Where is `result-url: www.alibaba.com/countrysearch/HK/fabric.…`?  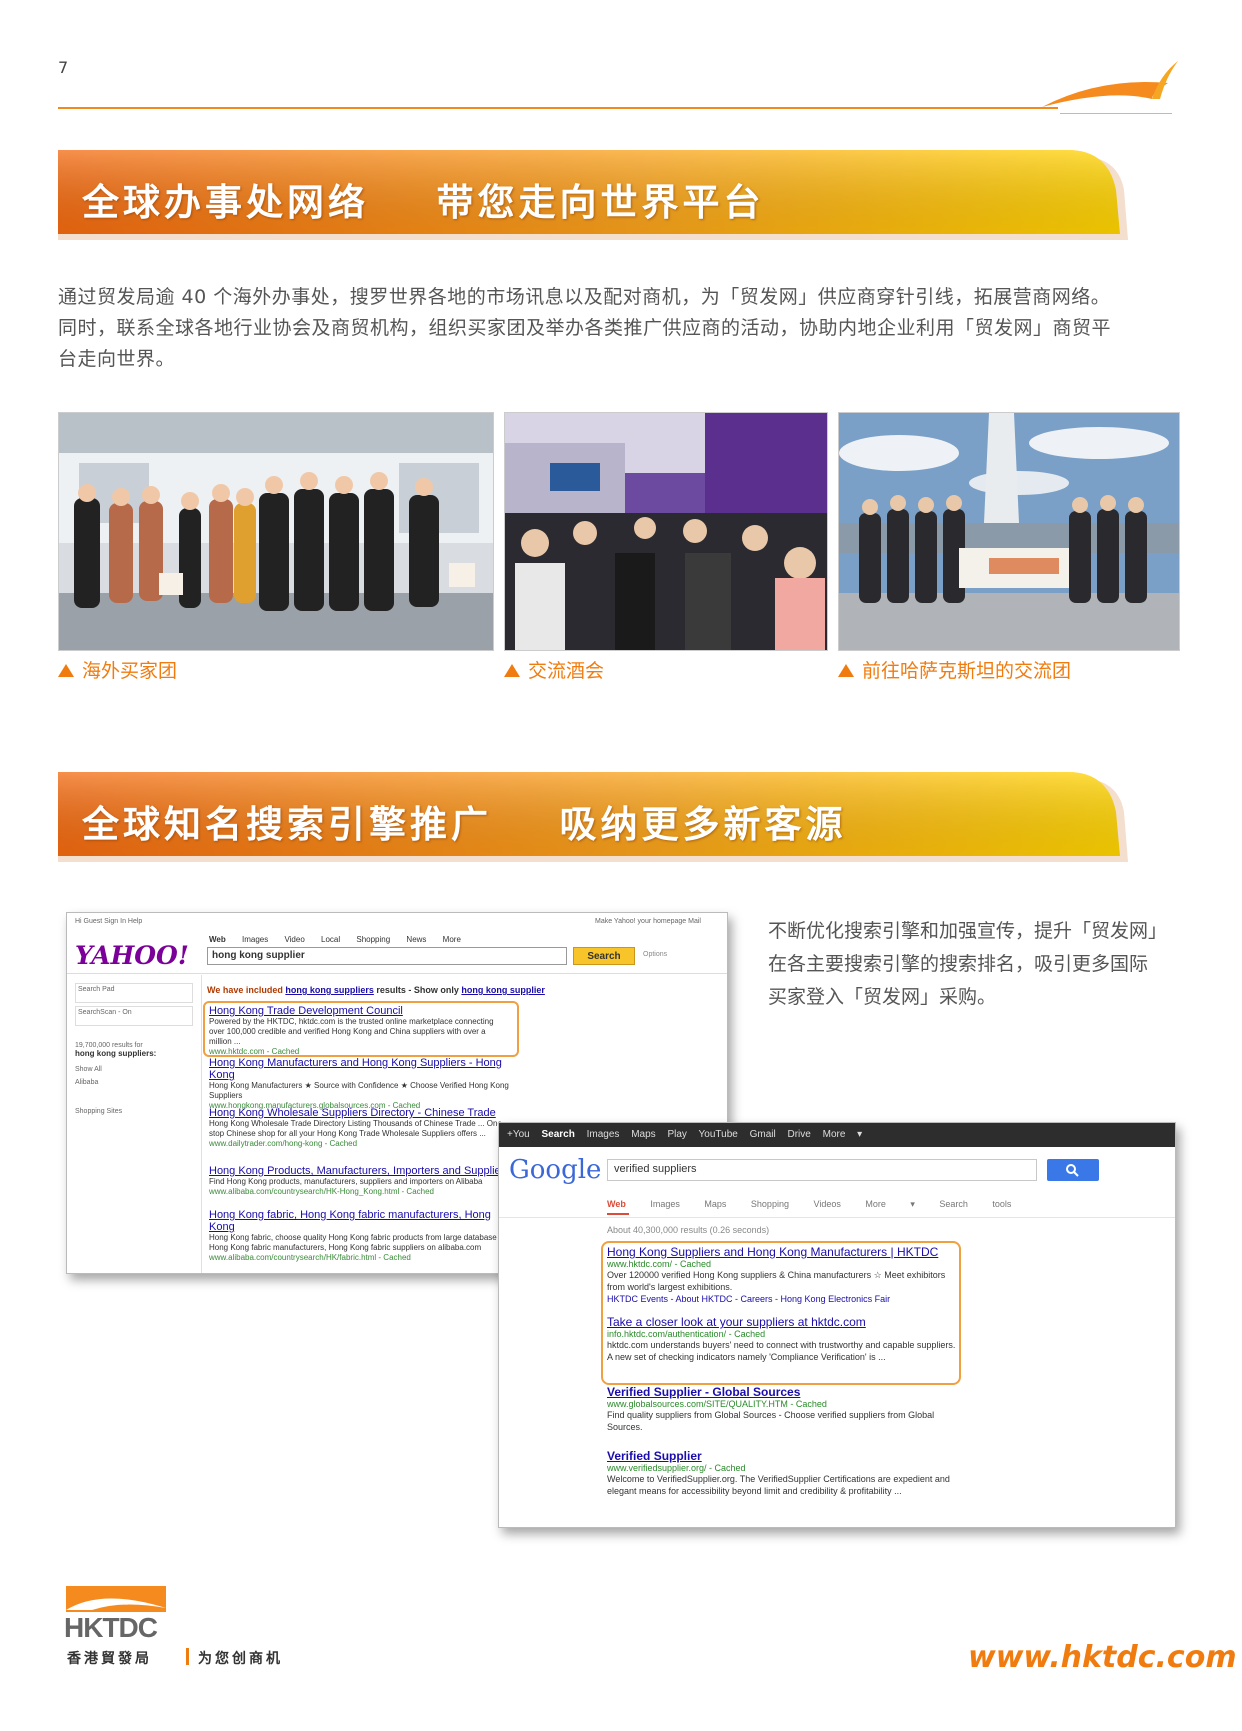 result-url: www.alibaba.com/countrysearch/HK/fabric.… is located at coordinates (364, 1257).